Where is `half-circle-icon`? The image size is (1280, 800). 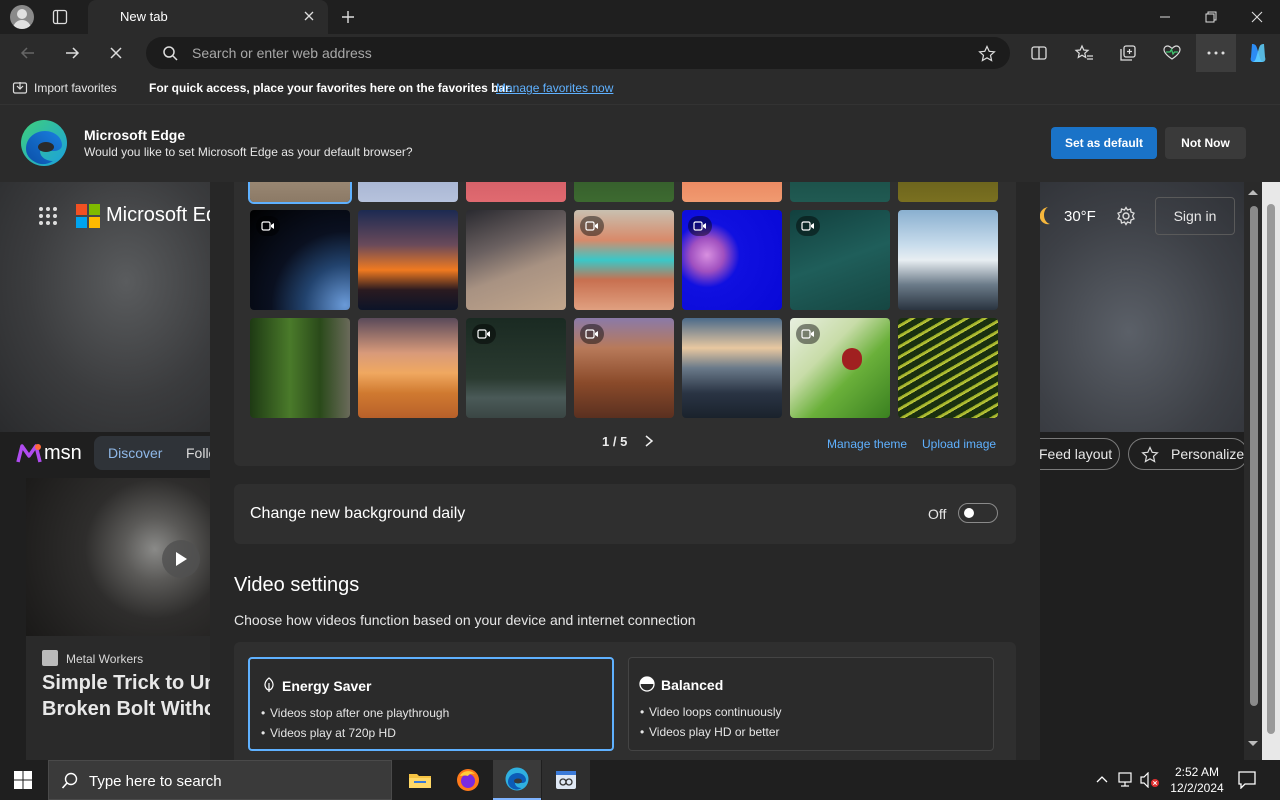
half-circle-icon is located at coordinates (647, 684).